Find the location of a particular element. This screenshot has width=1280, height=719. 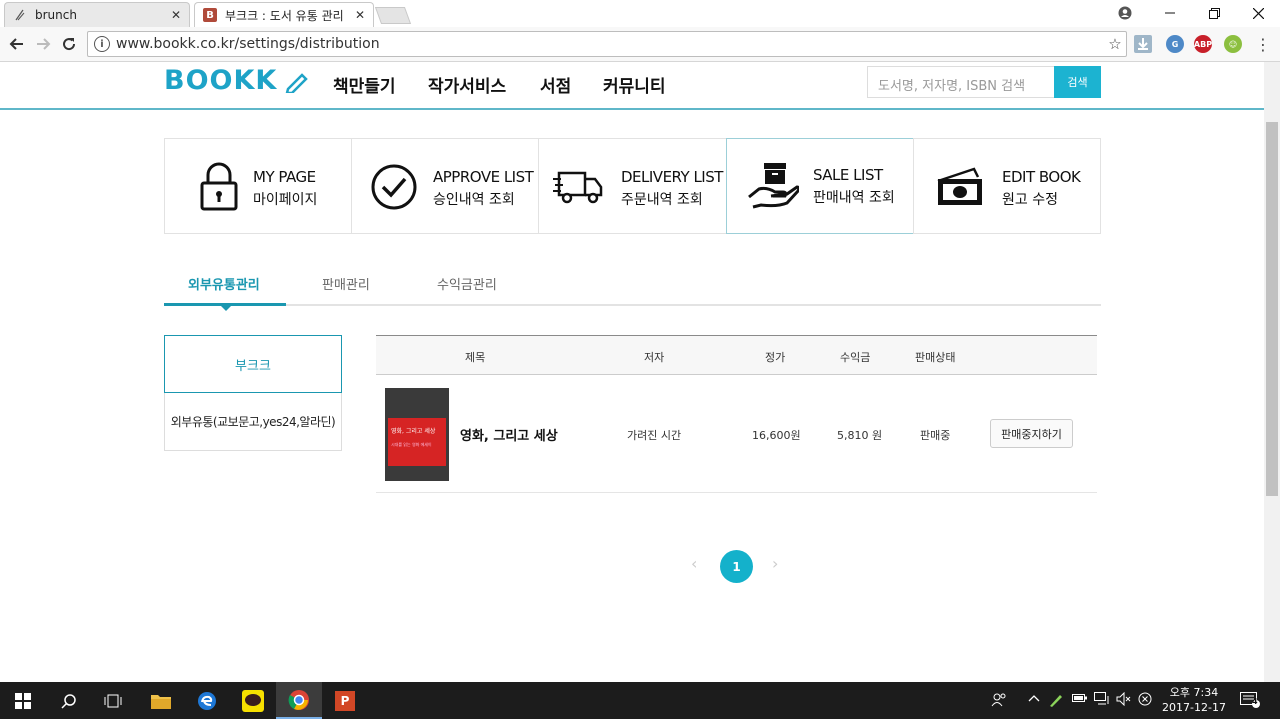

book-title: 영화, 그리고 세상 is located at coordinates (509, 434).